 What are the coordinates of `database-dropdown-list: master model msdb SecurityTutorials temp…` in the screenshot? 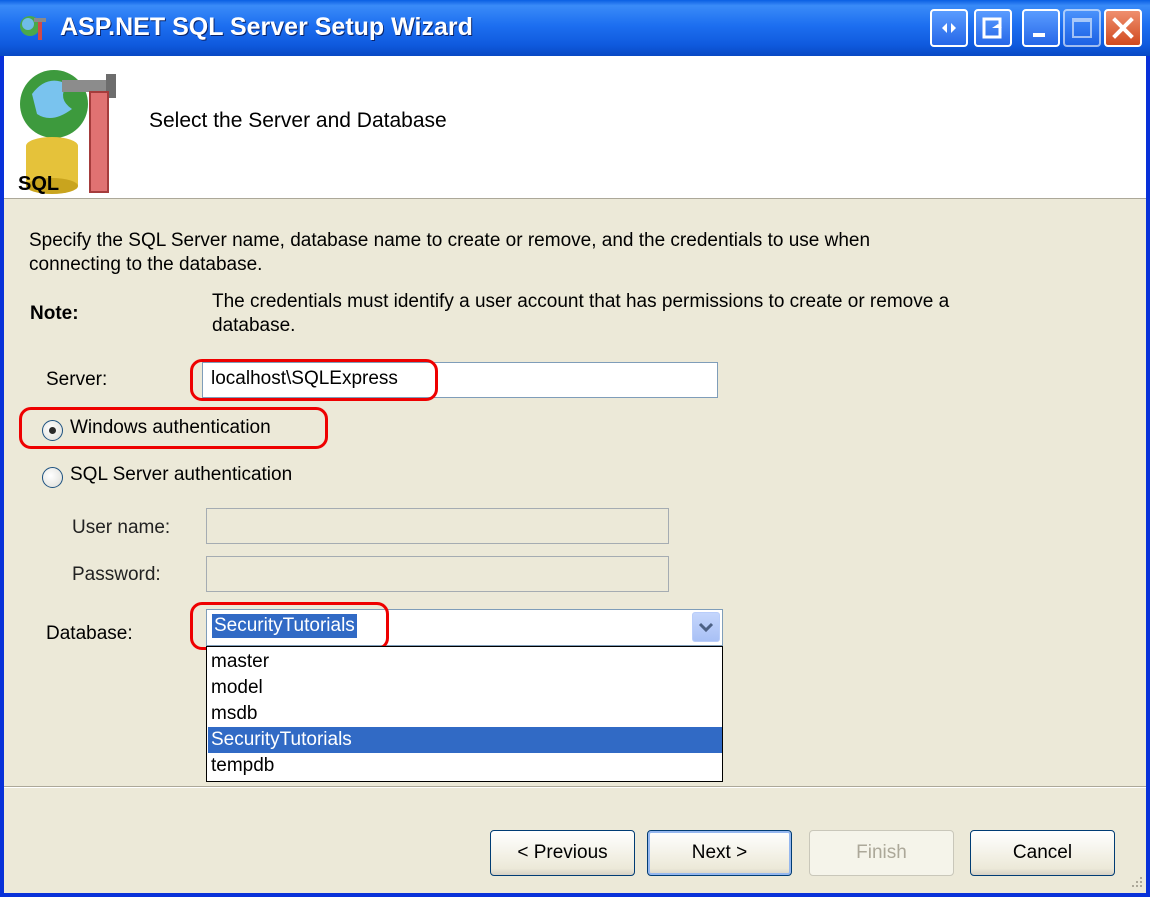 It's located at (464, 714).